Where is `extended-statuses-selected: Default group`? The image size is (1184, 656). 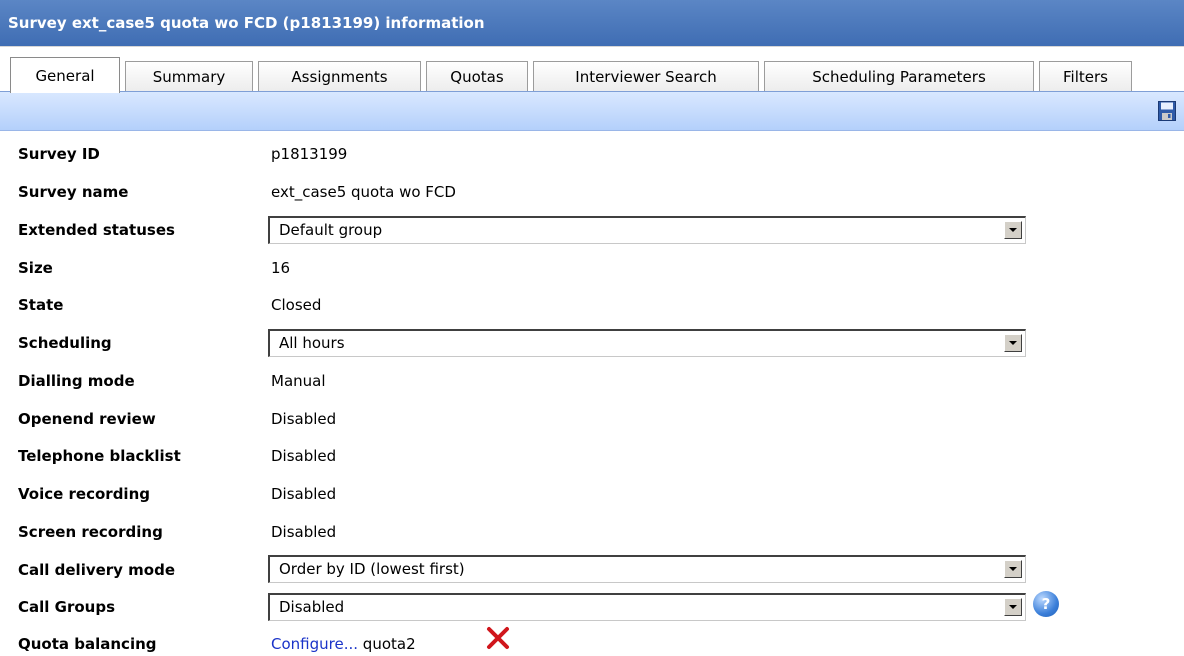
extended-statuses-selected: Default group is located at coordinates (331, 230).